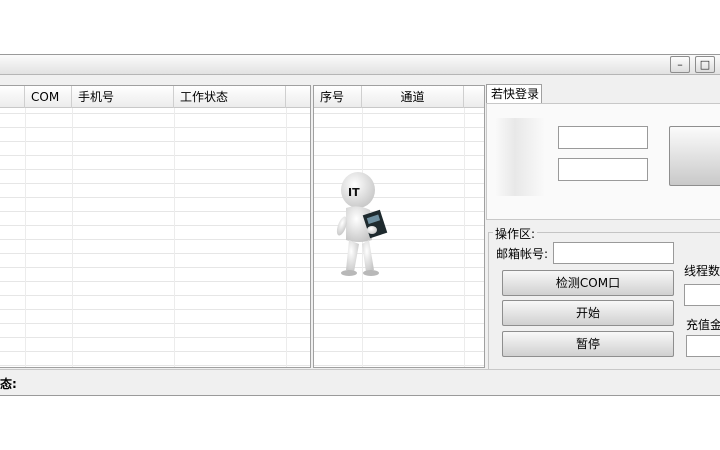  What do you see at coordinates (48, 97) in the screenshot?
I see `column-header-com: COM` at bounding box center [48, 97].